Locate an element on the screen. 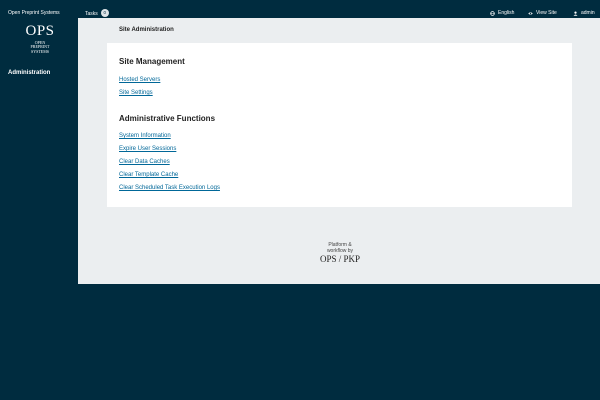 The height and width of the screenshot is (400, 600). sidebar: OPS OPEN PREPRINT SYSTEMS Administration is located at coordinates (39, 212).